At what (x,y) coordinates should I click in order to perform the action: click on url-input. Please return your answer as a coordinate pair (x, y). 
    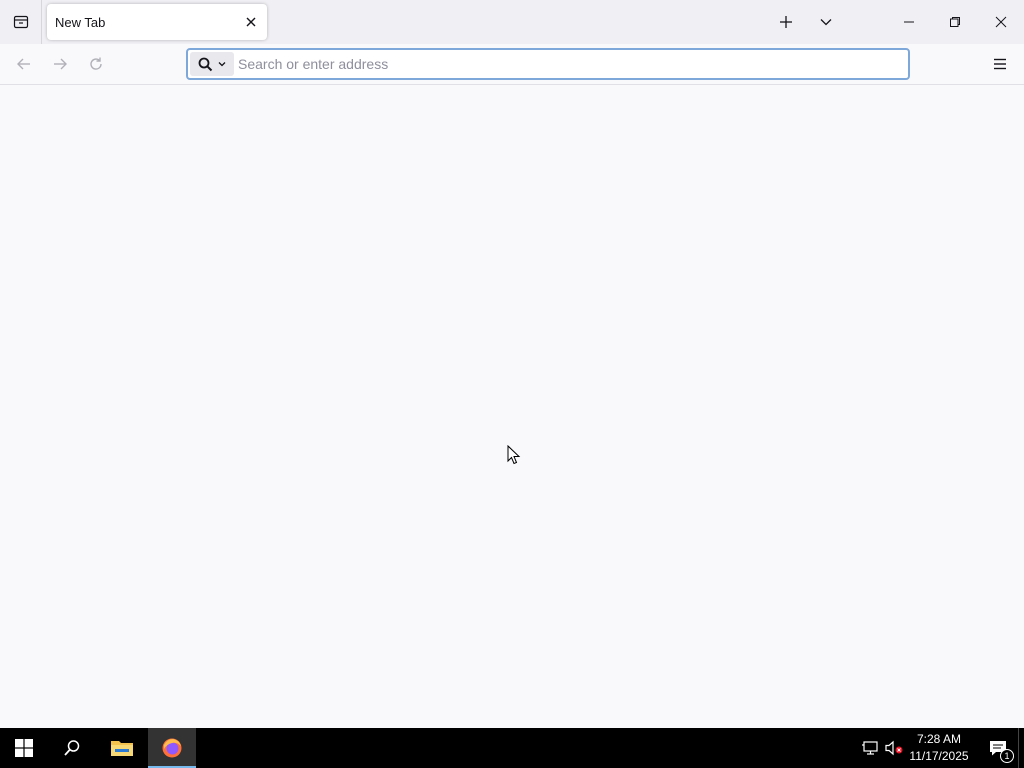
    Looking at the image, I should click on (568, 64).